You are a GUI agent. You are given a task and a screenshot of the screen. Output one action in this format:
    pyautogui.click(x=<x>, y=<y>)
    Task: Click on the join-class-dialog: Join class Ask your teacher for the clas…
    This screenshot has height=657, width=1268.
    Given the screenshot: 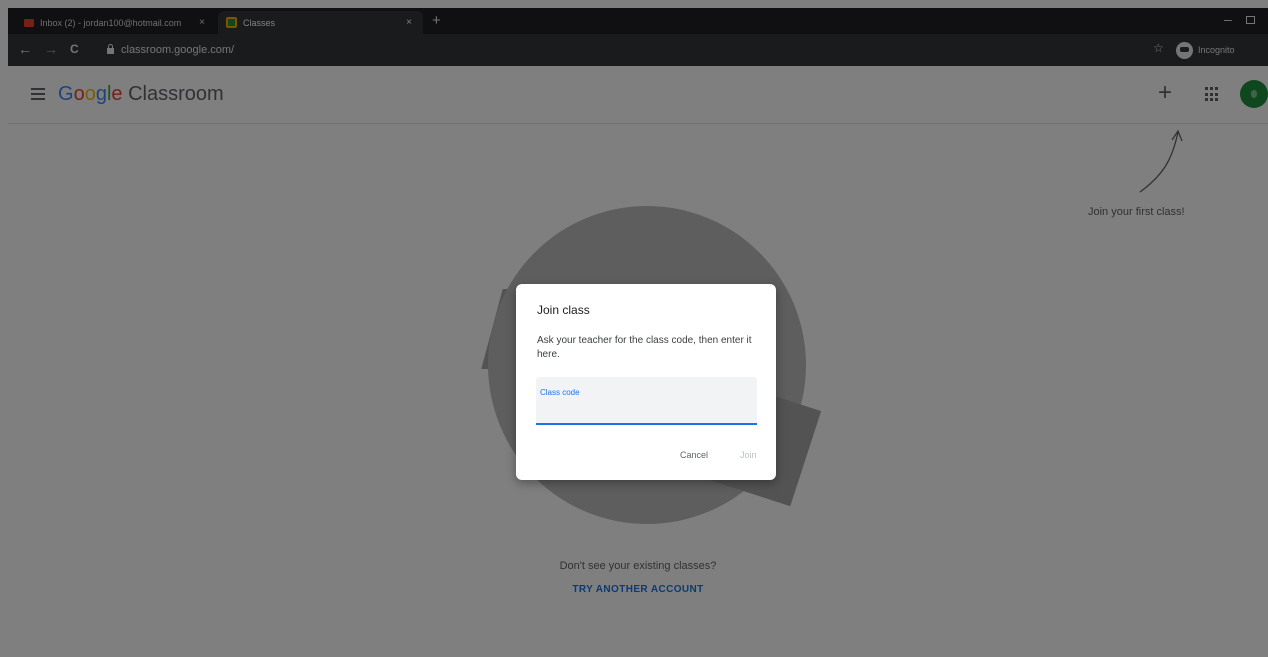 What is the action you would take?
    pyautogui.click(x=646, y=382)
    